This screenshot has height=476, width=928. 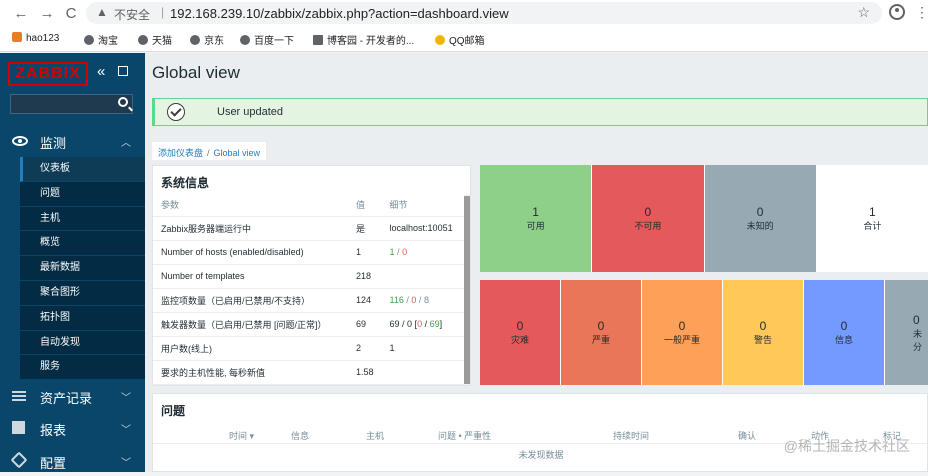 I want to click on severity-information: 0 信息, so click(x=844, y=332).